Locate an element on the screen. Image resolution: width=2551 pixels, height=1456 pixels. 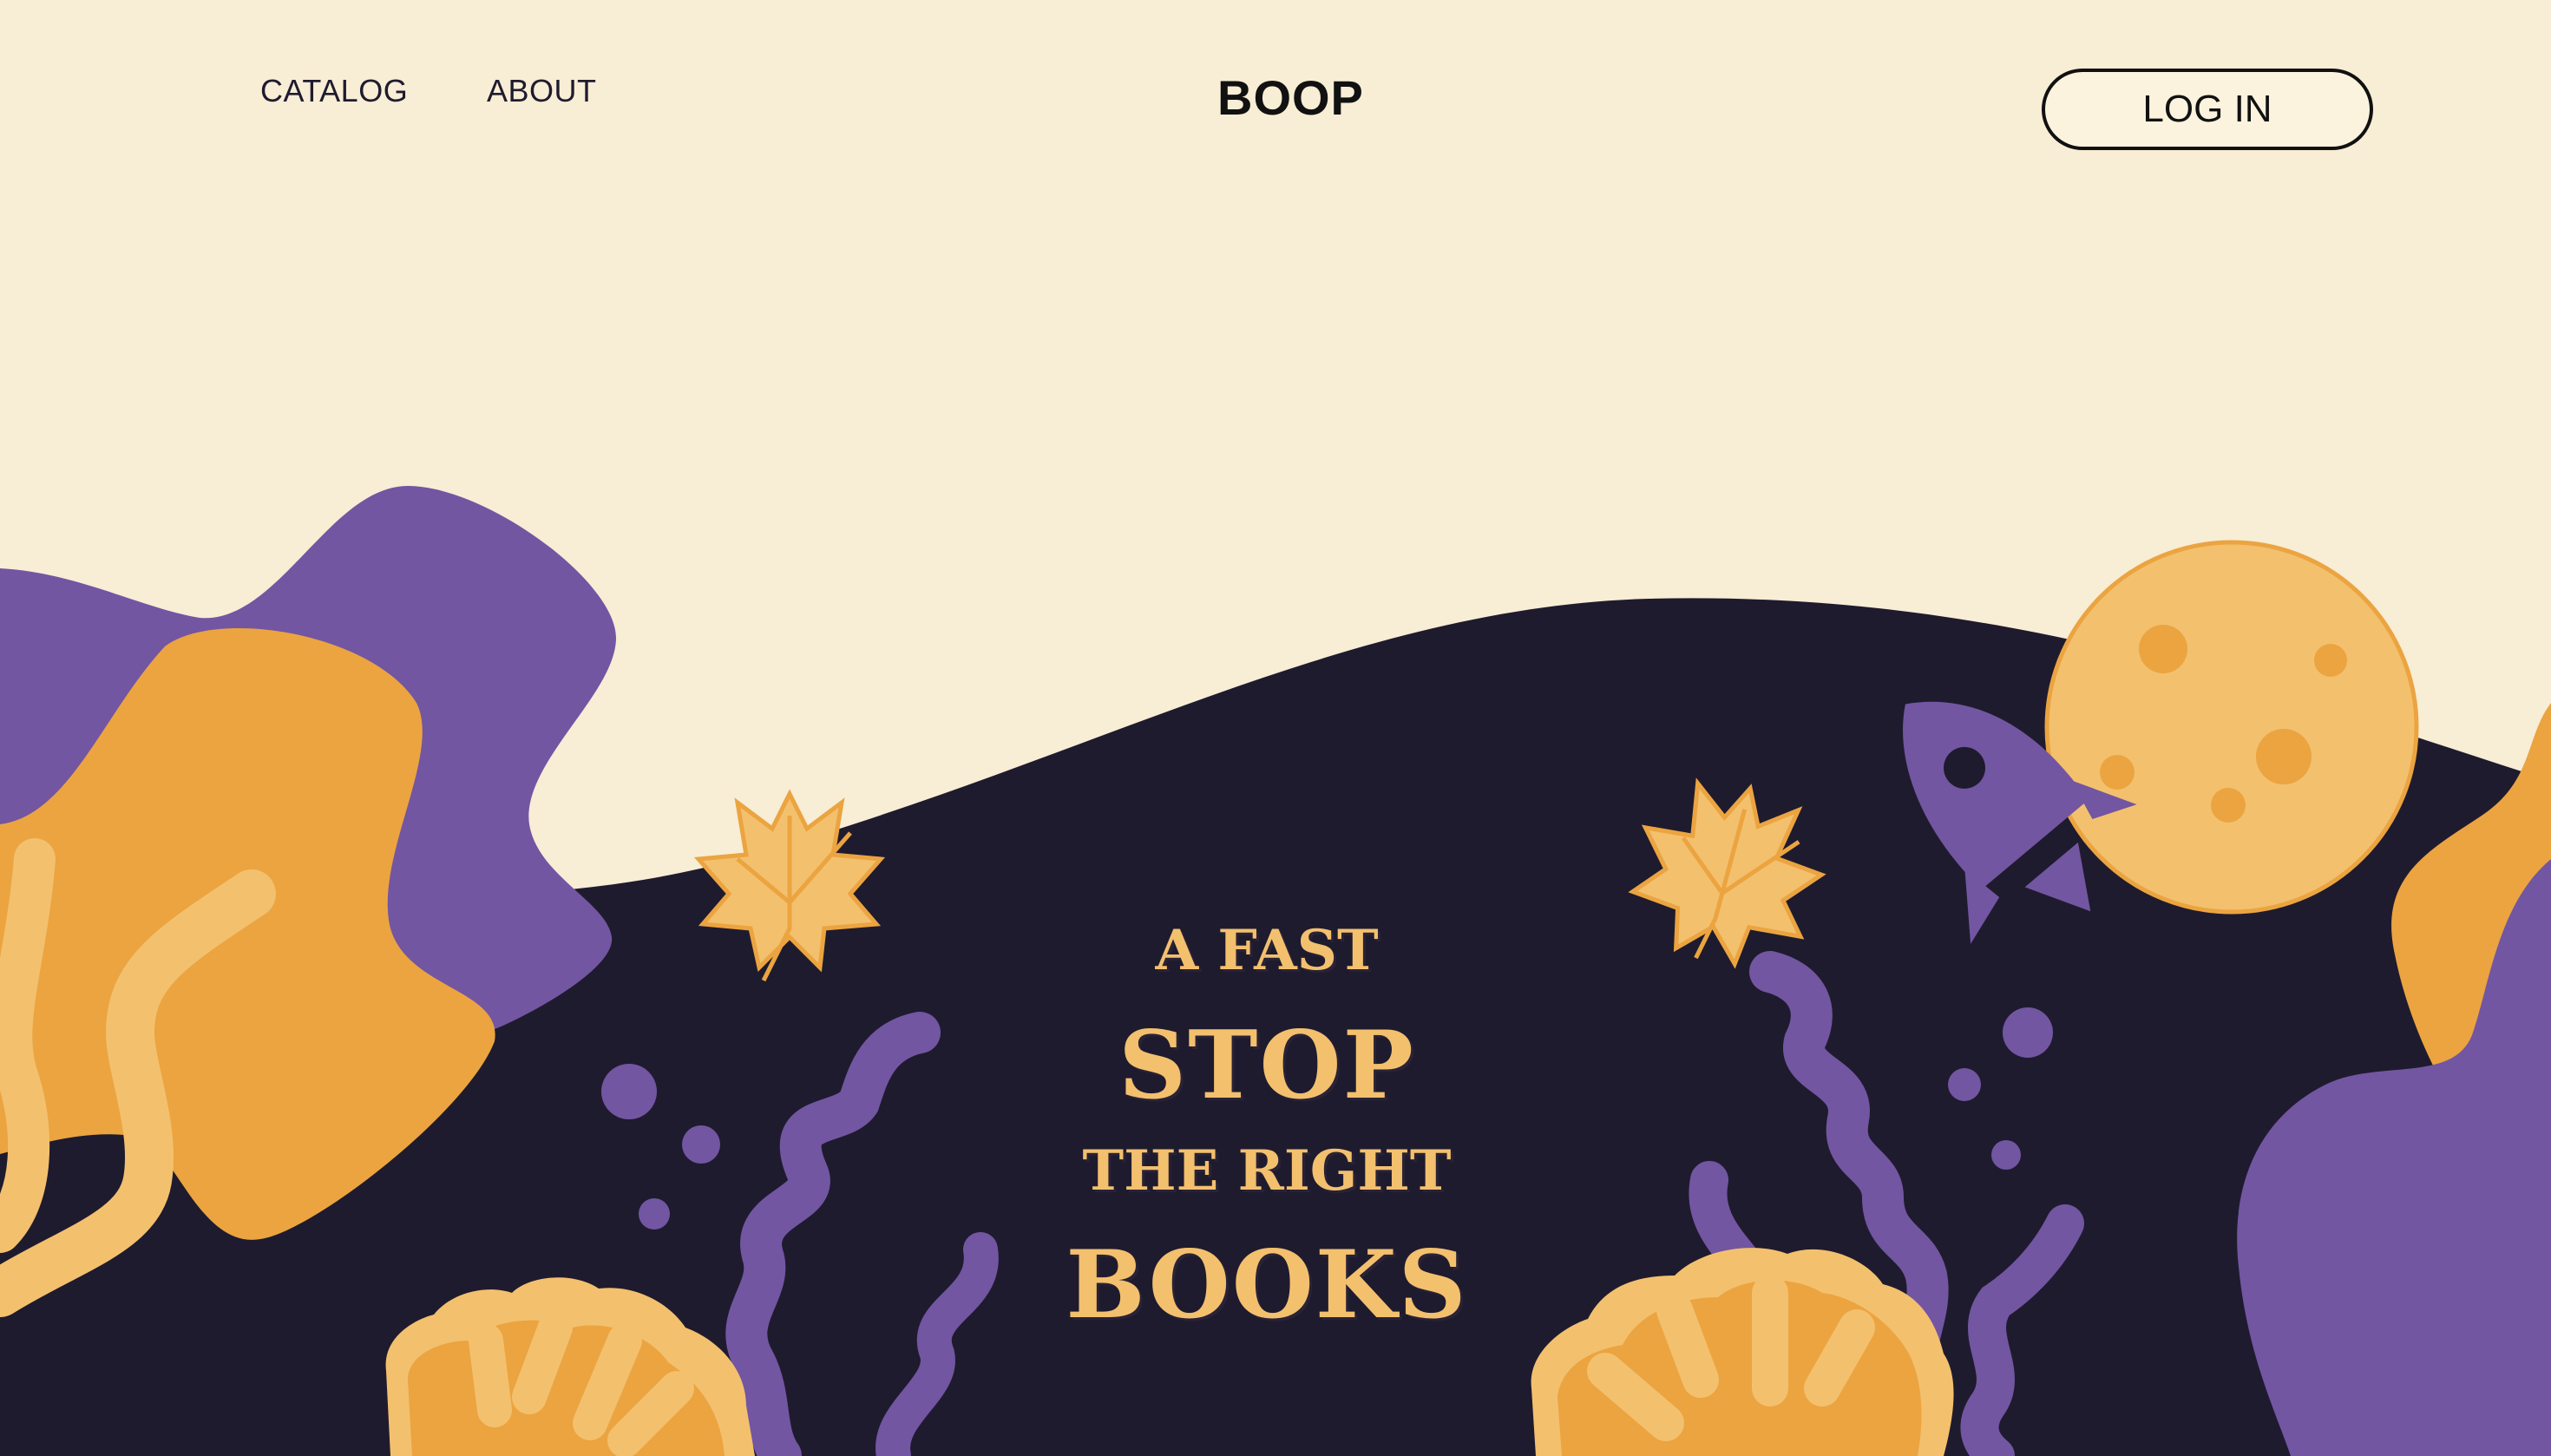
hero-line-1: A FAST is located at coordinates (1267, 950).